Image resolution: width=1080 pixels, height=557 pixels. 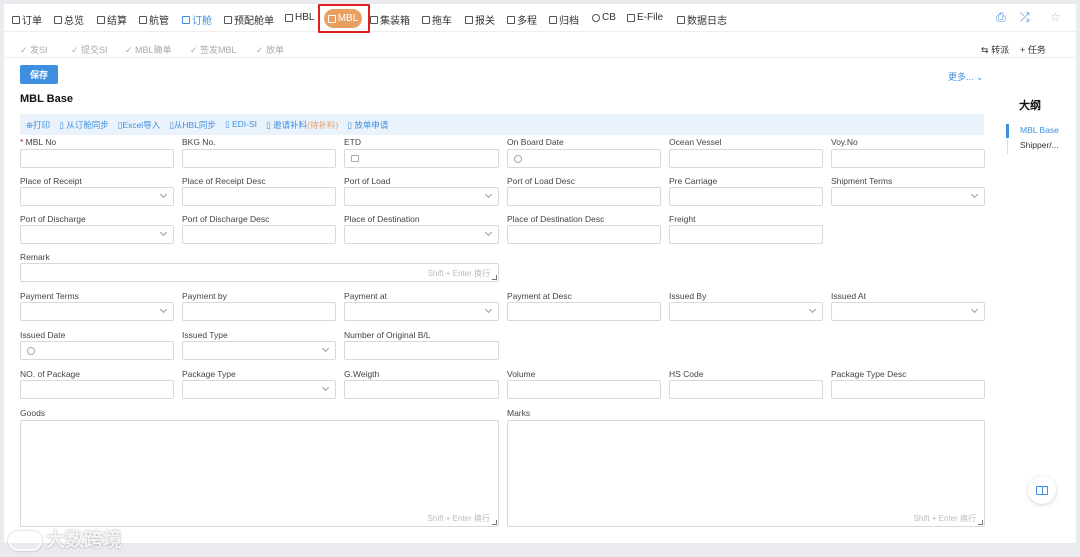 What do you see at coordinates (259, 196) in the screenshot?
I see `place-of-receipt-desc-input` at bounding box center [259, 196].